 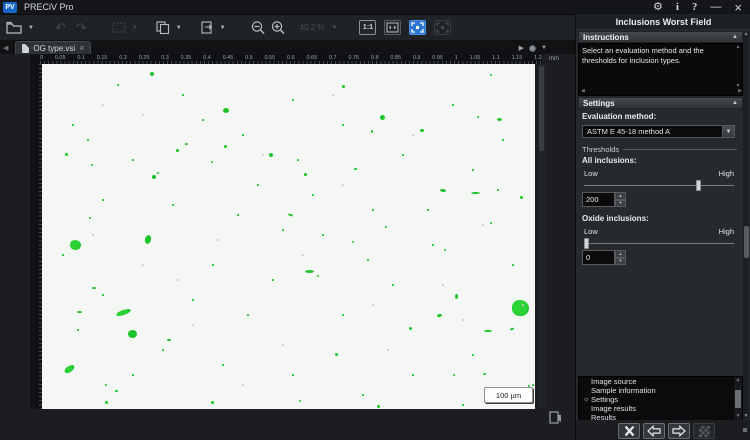 I want to click on copy-dropdown-icon: ▼, so click(x=179, y=28).